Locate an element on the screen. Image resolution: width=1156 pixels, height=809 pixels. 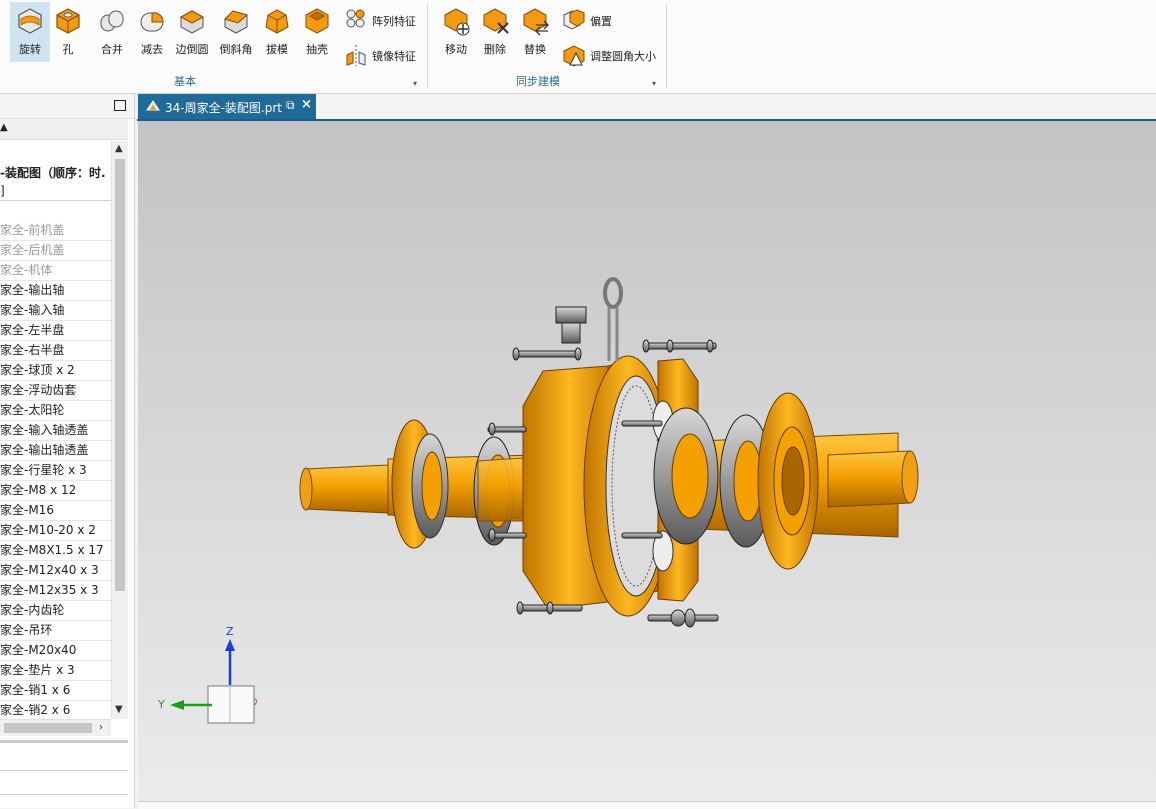
pattern-feature-icon is located at coordinates (355, 18).